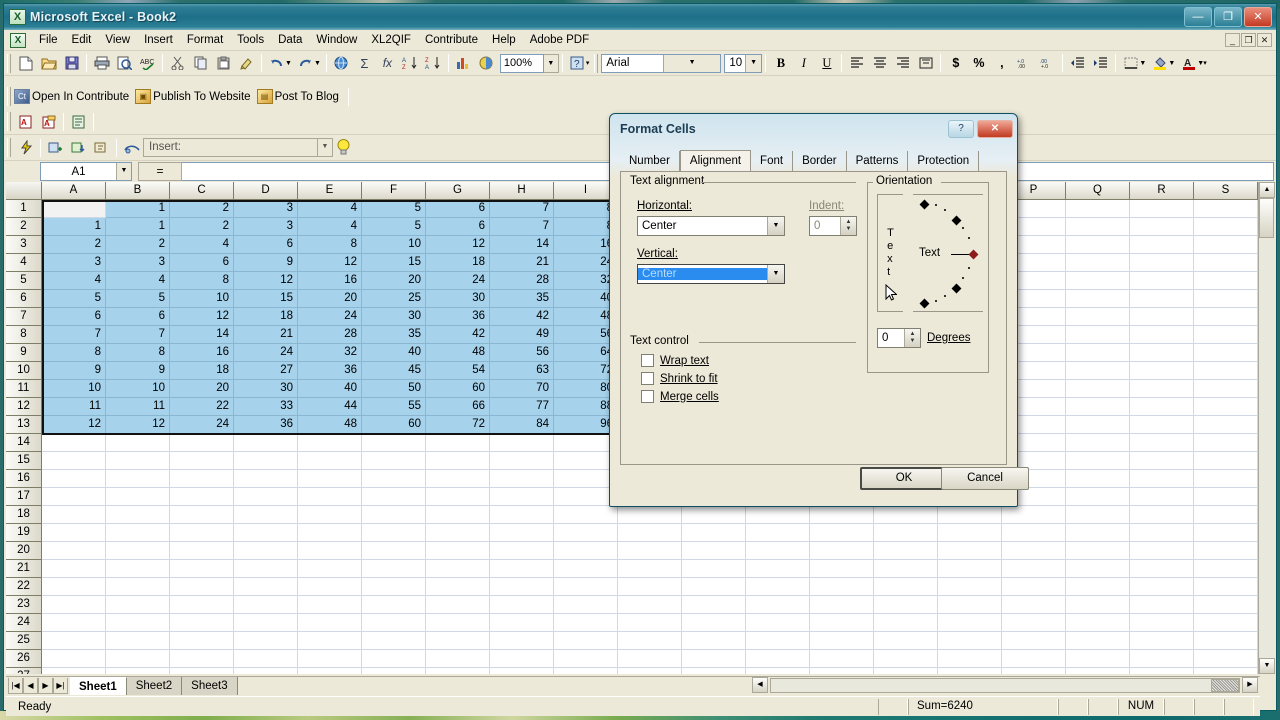 The height and width of the screenshot is (720, 1280). I want to click on dialog-help-button: ?, so click(961, 129).